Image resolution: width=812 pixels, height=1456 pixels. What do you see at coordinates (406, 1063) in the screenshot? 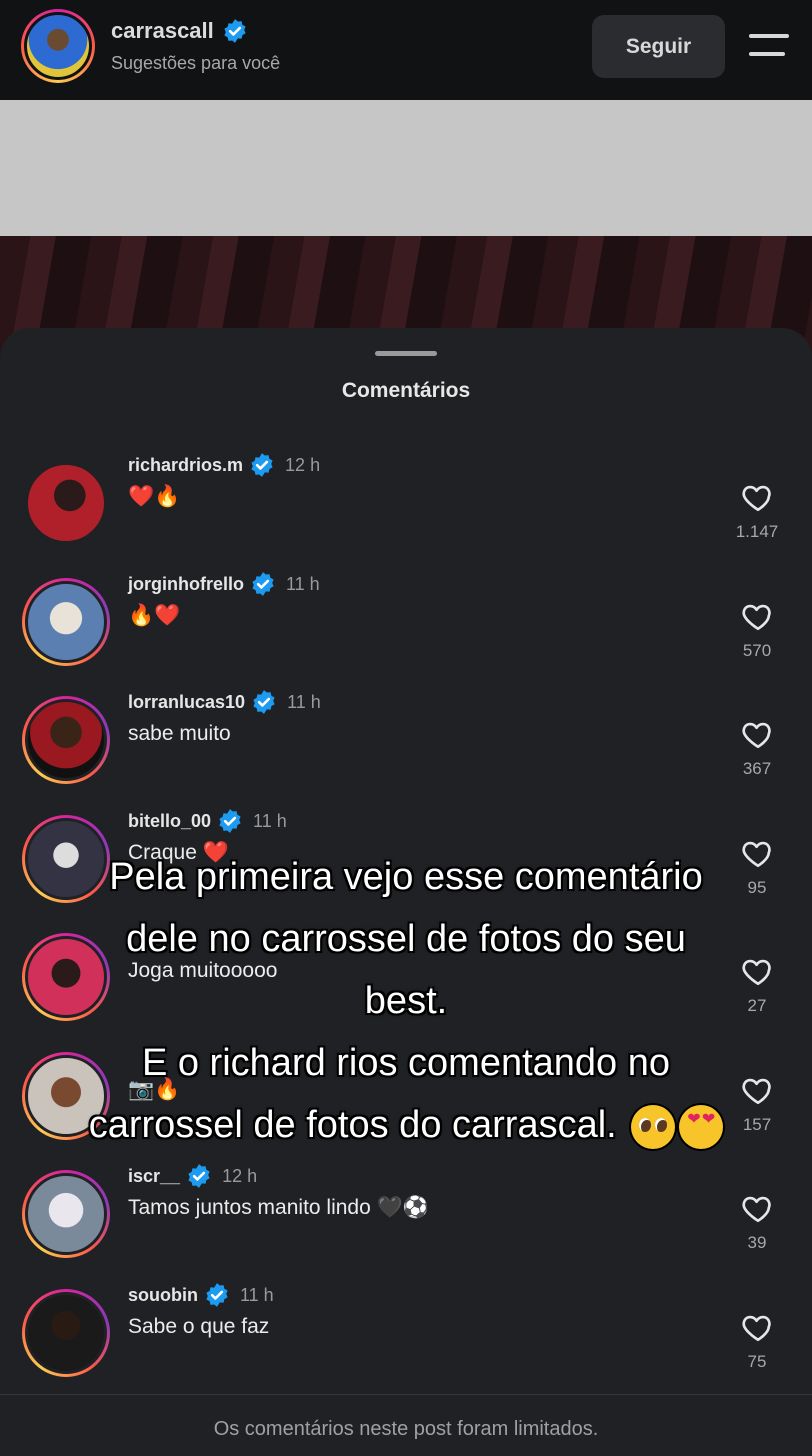
I see `caption-line: E o richard rios comentando no` at bounding box center [406, 1063].